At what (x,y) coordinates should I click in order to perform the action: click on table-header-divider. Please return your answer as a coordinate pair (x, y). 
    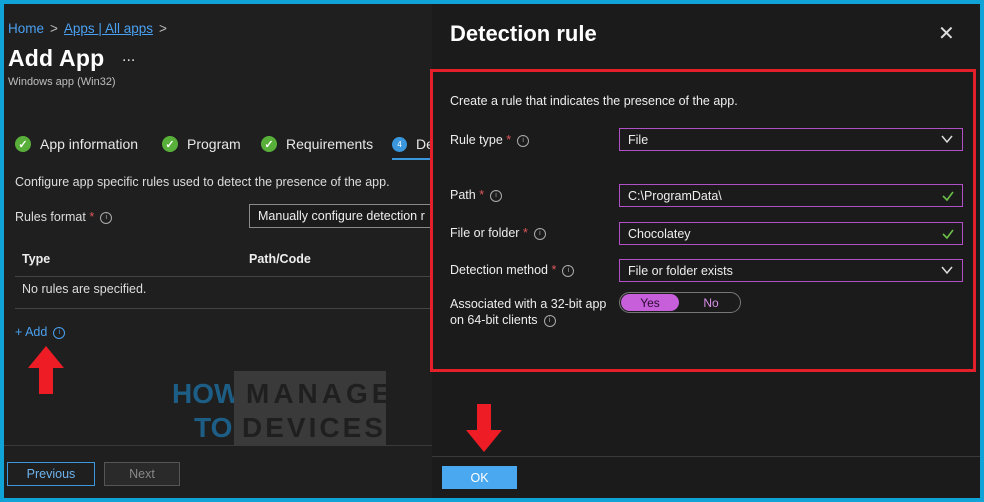
    Looking at the image, I should click on (223, 276).